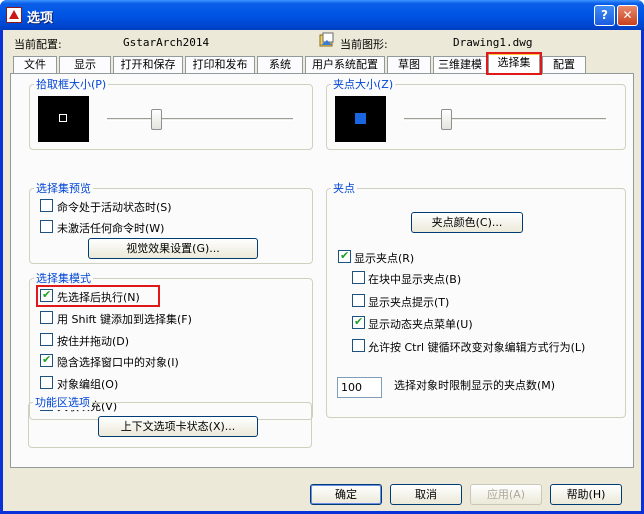  I want to click on ribbon-options-caption: 功能区选项, so click(62, 402).